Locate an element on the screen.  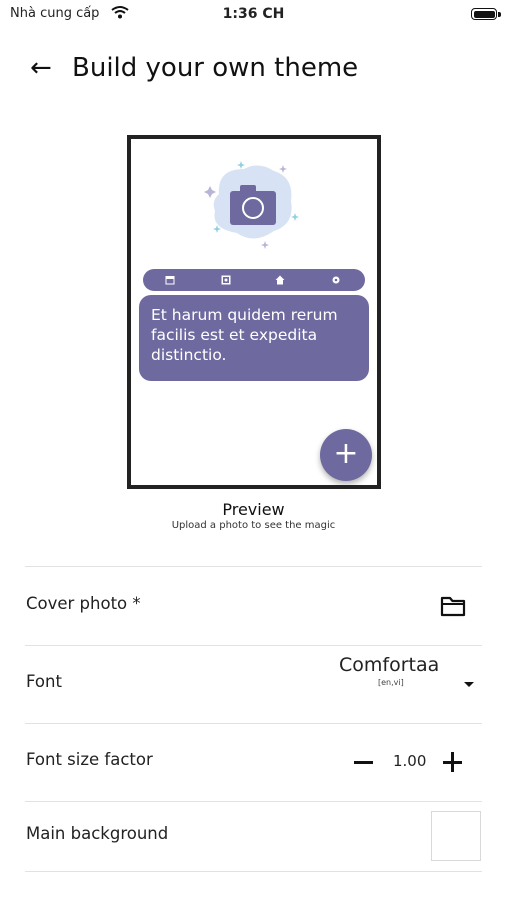
preview-nav-bar is located at coordinates (254, 280).